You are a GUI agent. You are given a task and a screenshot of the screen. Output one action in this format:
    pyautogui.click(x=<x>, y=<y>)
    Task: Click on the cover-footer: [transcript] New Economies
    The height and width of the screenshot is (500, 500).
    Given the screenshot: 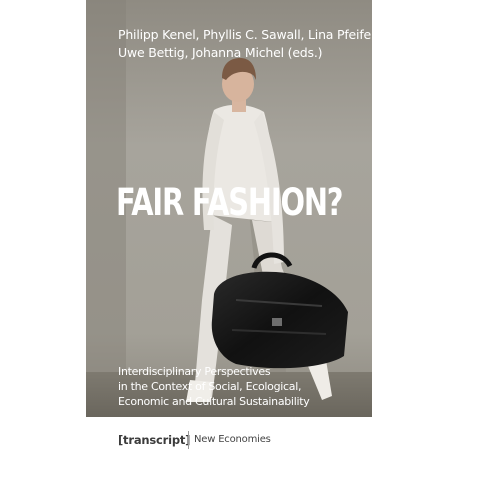 What is the action you would take?
    pyautogui.click(x=229, y=442)
    